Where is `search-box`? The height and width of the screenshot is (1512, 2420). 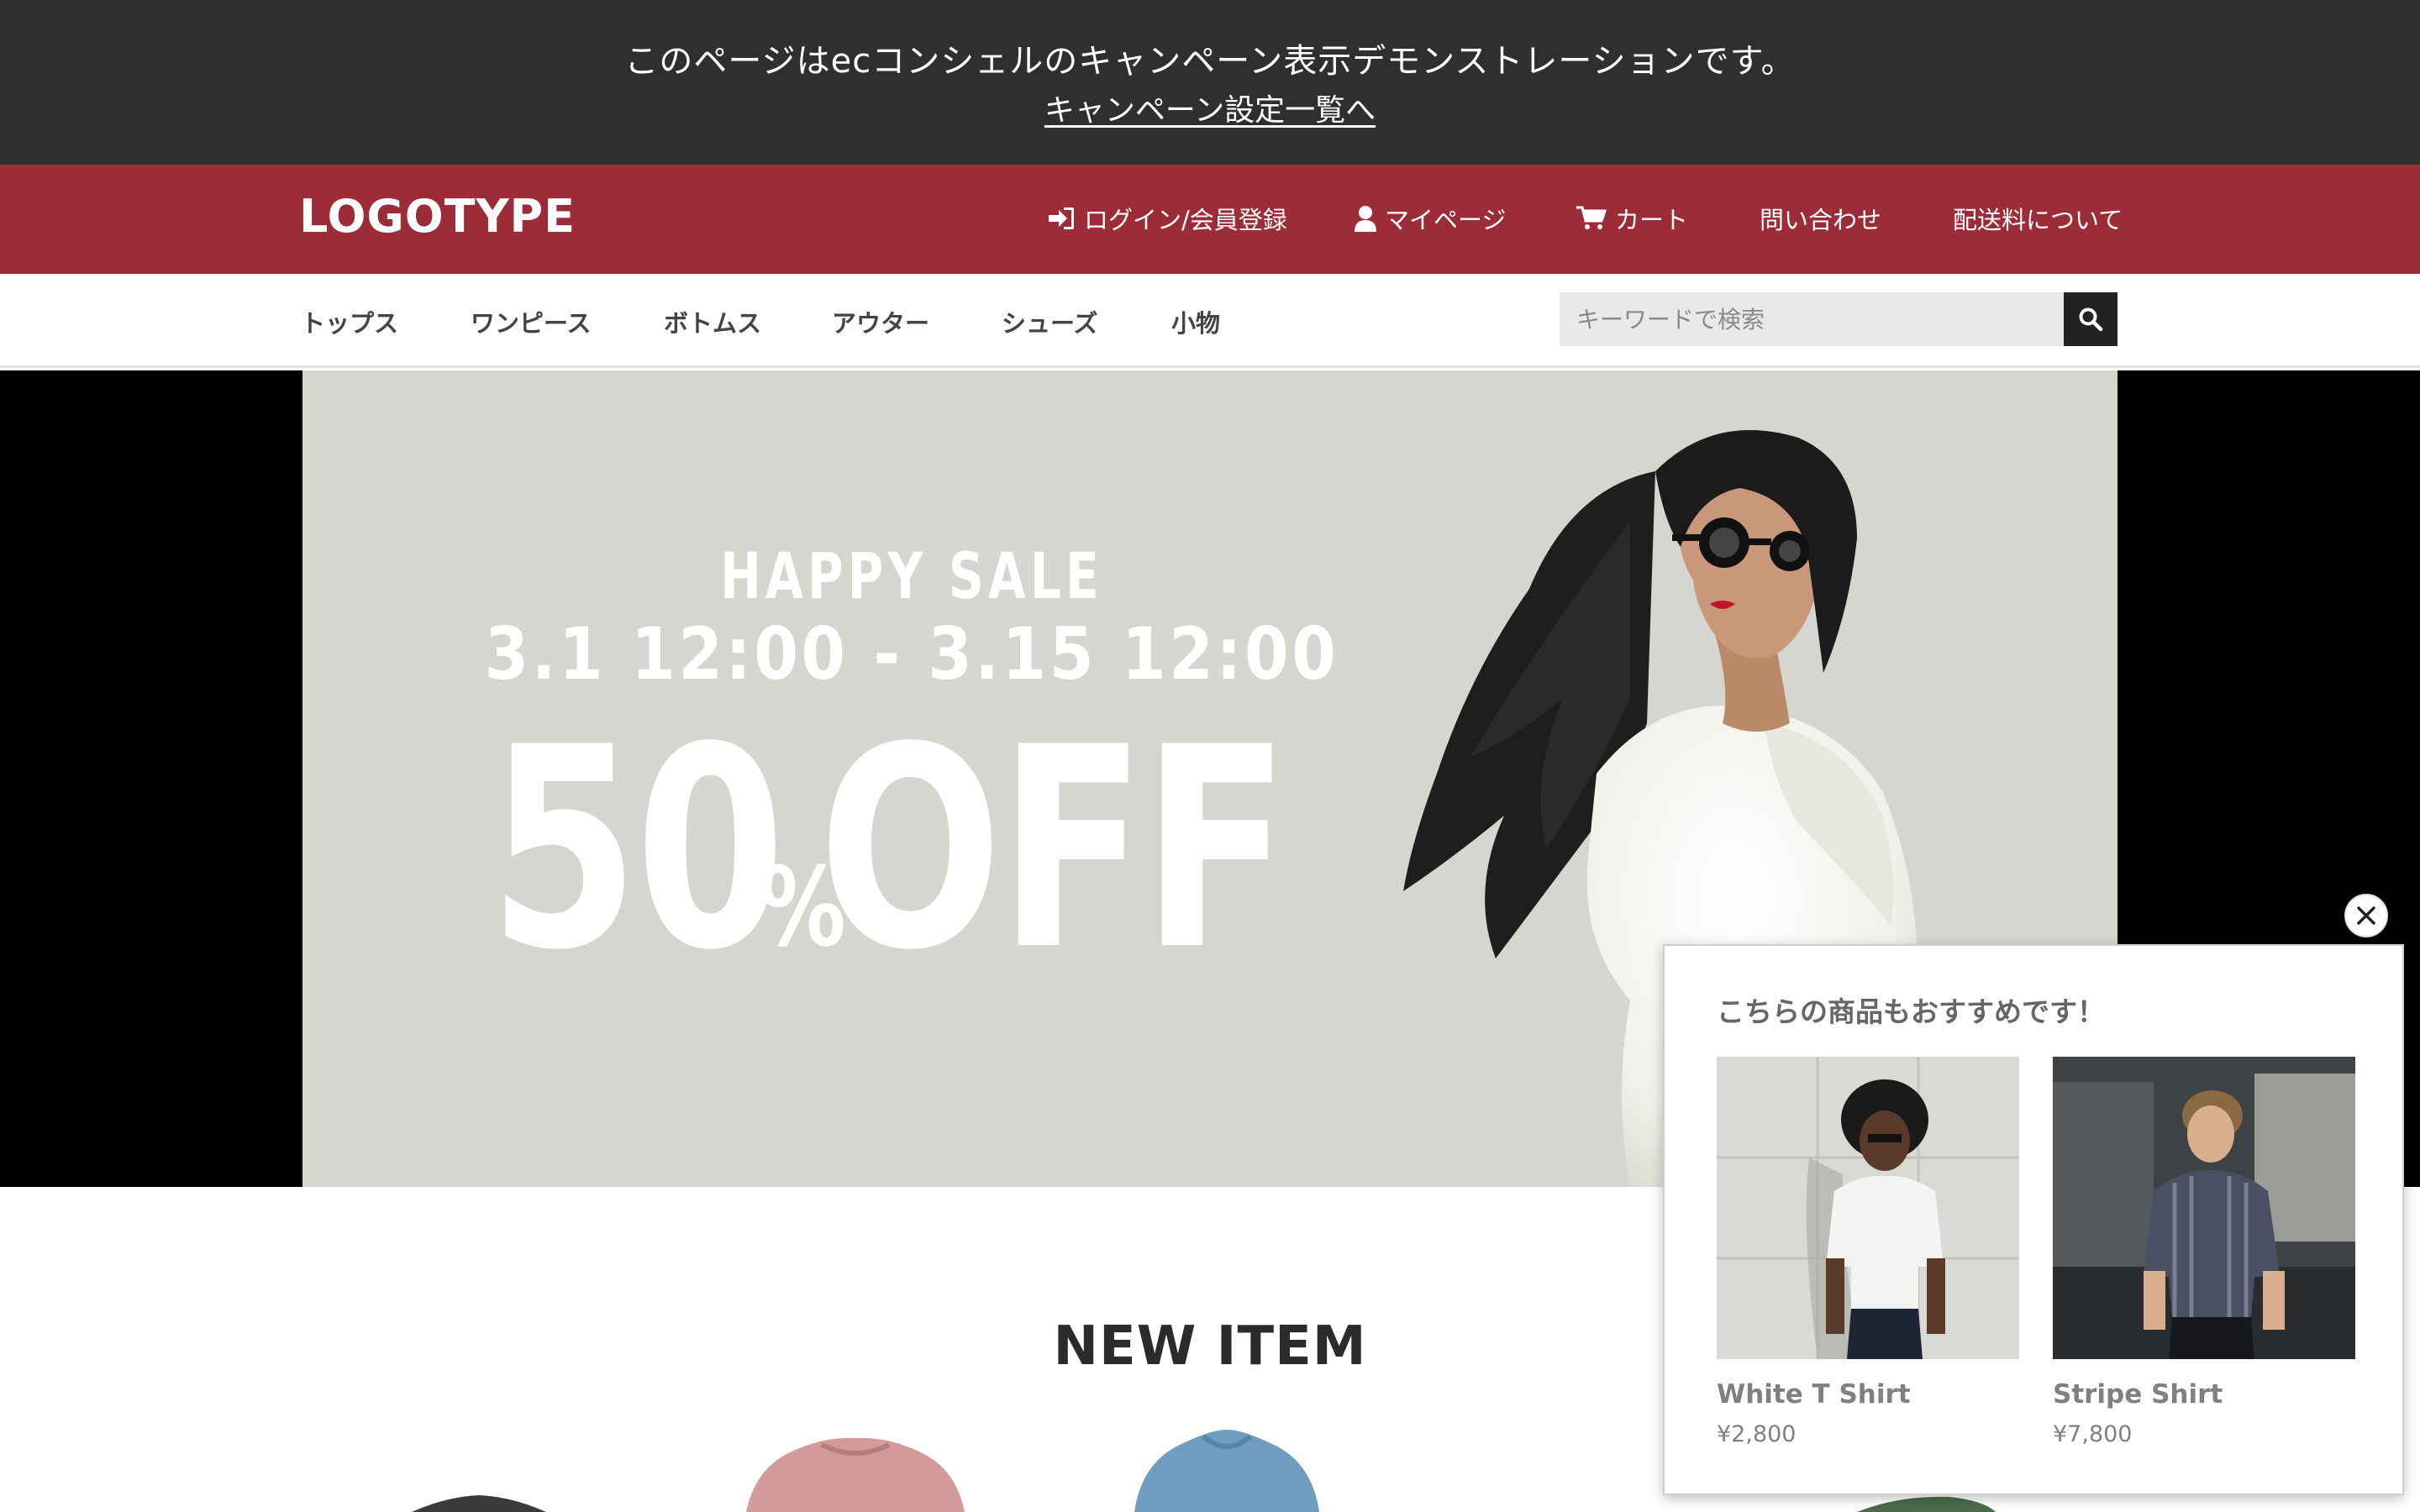 search-box is located at coordinates (1812, 319).